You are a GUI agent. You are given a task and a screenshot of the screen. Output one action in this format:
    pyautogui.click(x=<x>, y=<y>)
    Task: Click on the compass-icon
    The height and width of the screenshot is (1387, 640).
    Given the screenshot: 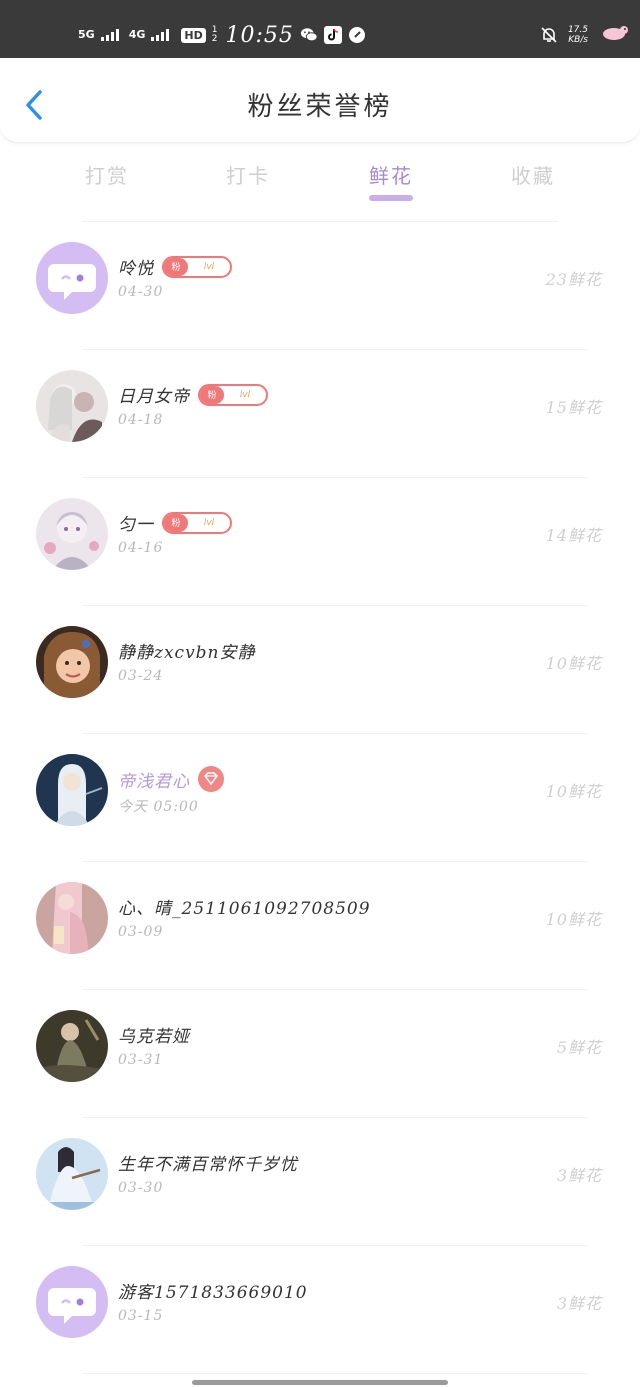 What is the action you would take?
    pyautogui.click(x=357, y=35)
    